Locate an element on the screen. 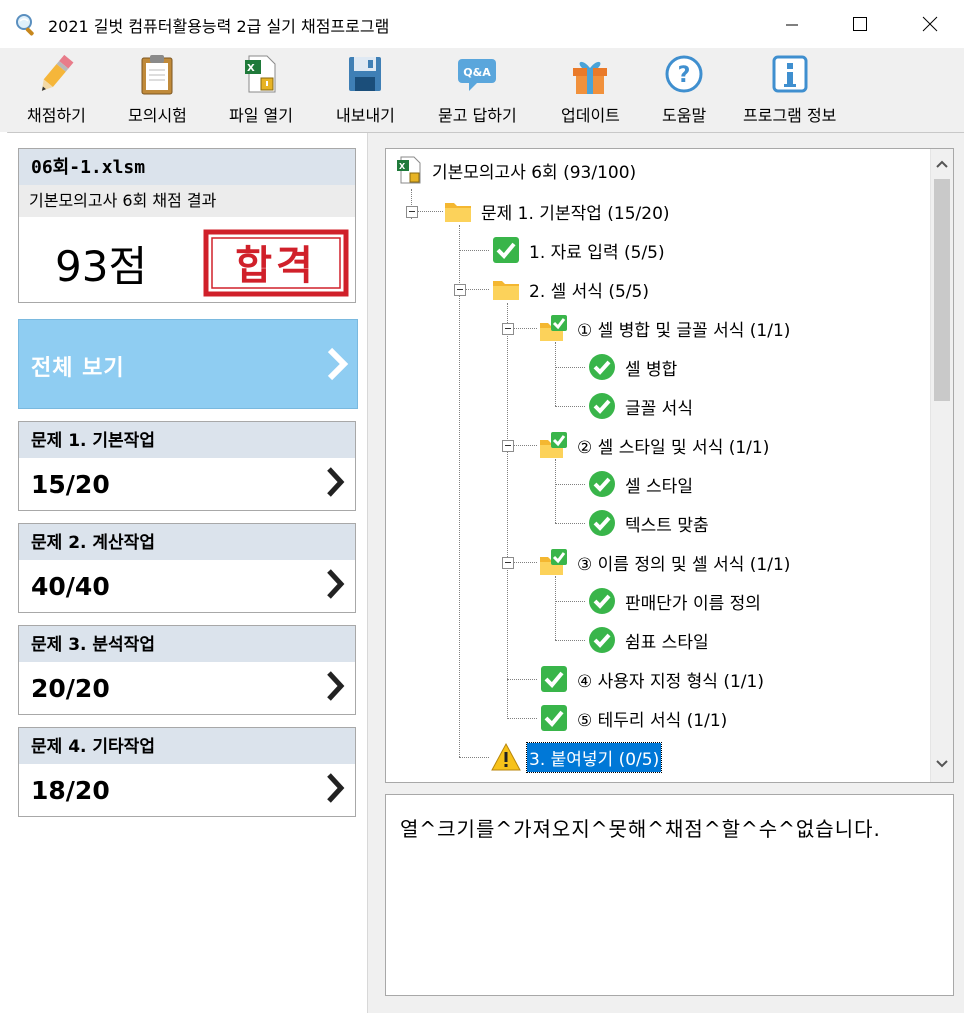 This screenshot has height=1013, width=964. maximize-icon is located at coordinates (860, 24).